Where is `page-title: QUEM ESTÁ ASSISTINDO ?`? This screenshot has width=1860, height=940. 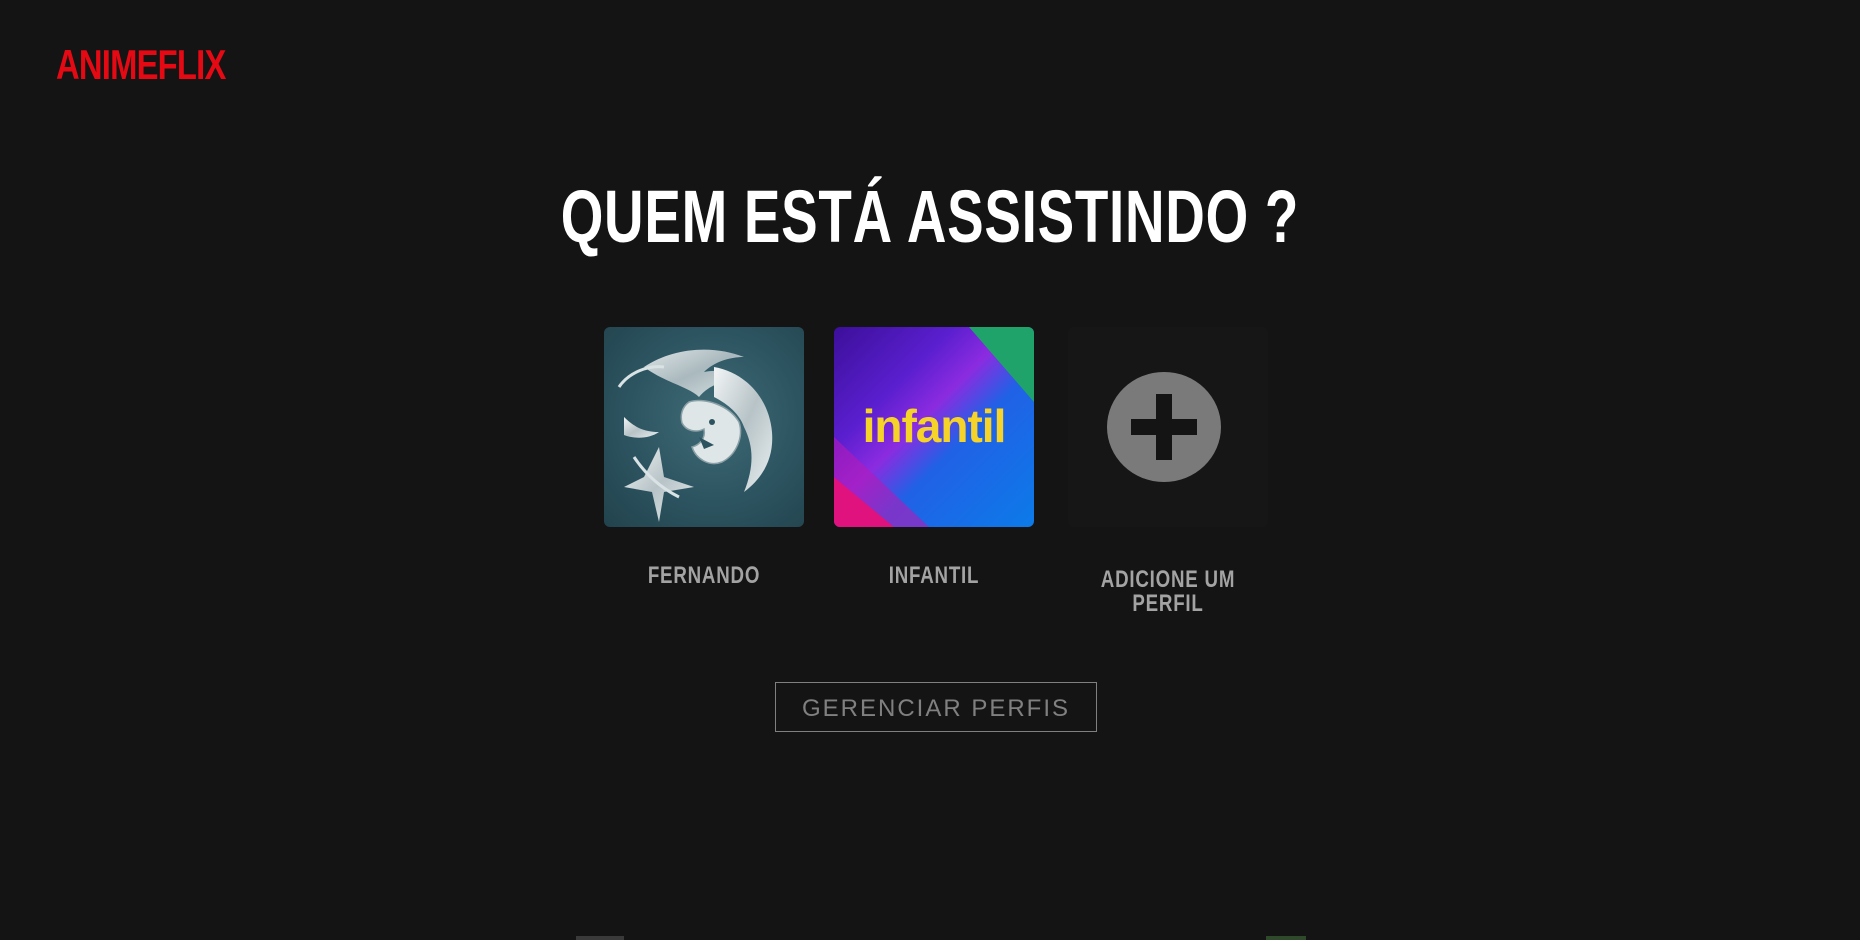
page-title: QUEM ESTÁ ASSISTINDO ? is located at coordinates (930, 217).